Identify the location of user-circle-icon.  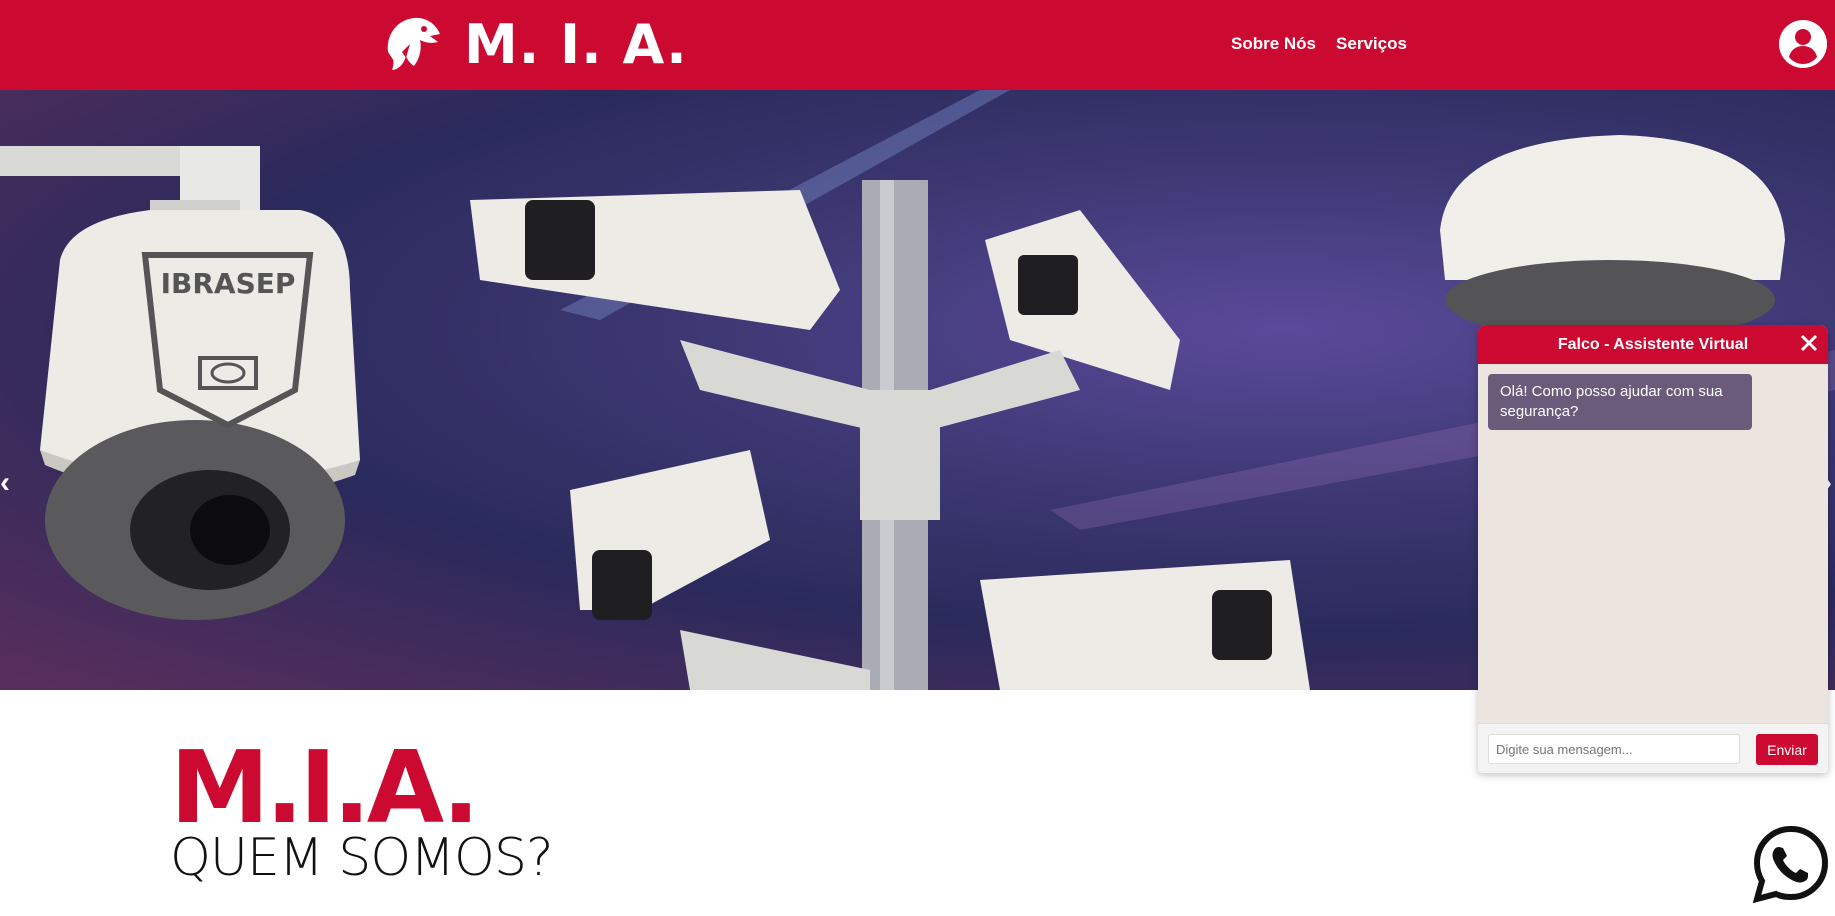
(1803, 44).